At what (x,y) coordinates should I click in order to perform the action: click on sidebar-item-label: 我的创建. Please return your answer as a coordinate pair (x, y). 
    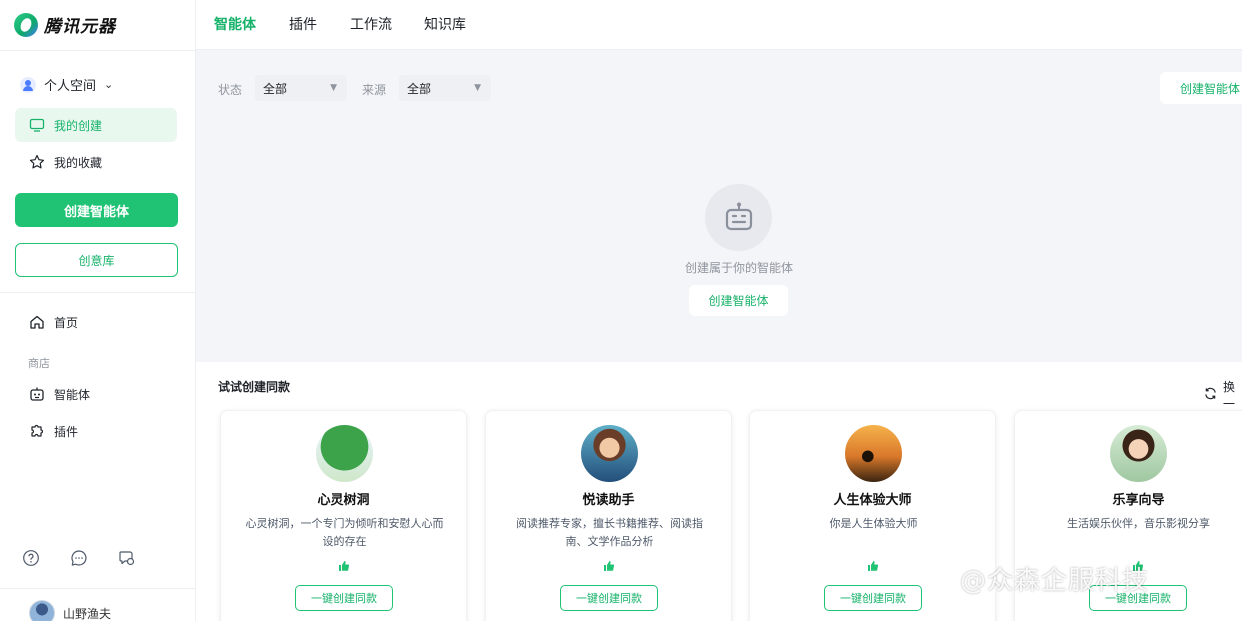
    Looking at the image, I should click on (78, 125).